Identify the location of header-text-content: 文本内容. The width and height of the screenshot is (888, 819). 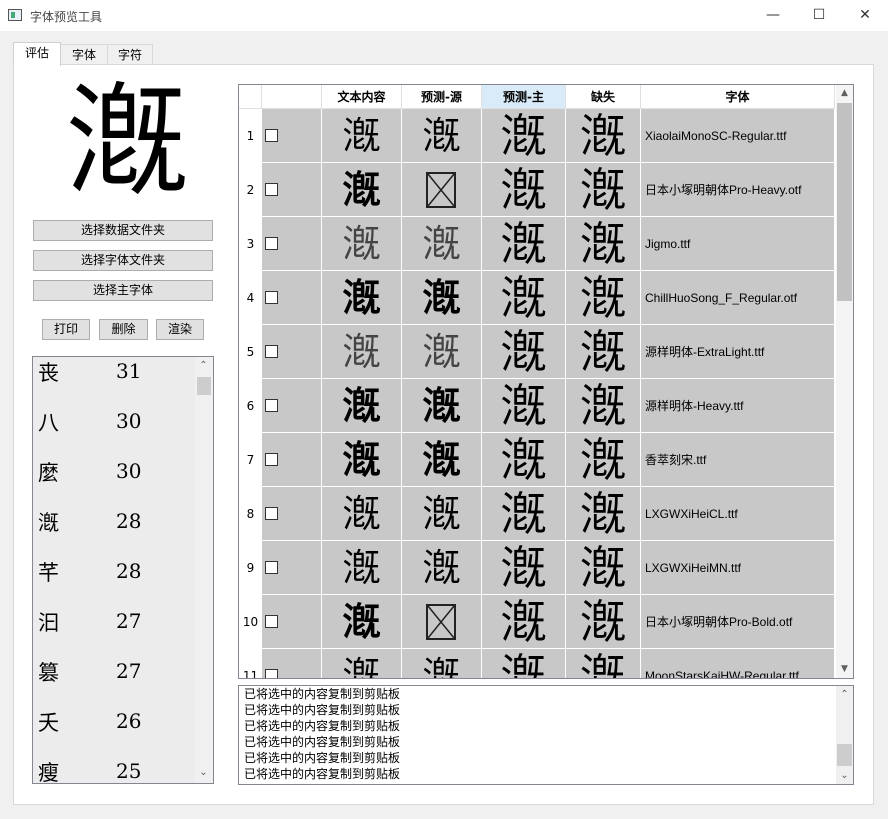
(362, 97).